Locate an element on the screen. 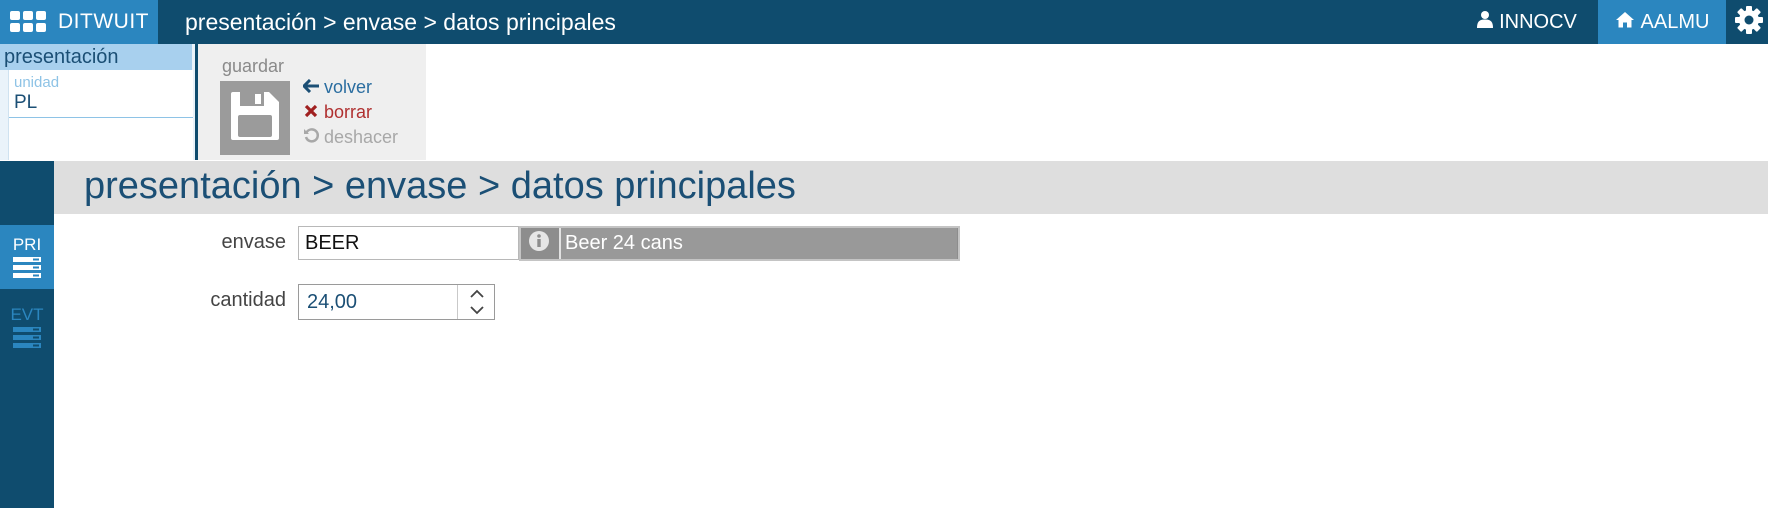  user-icon is located at coordinates (1485, 22).